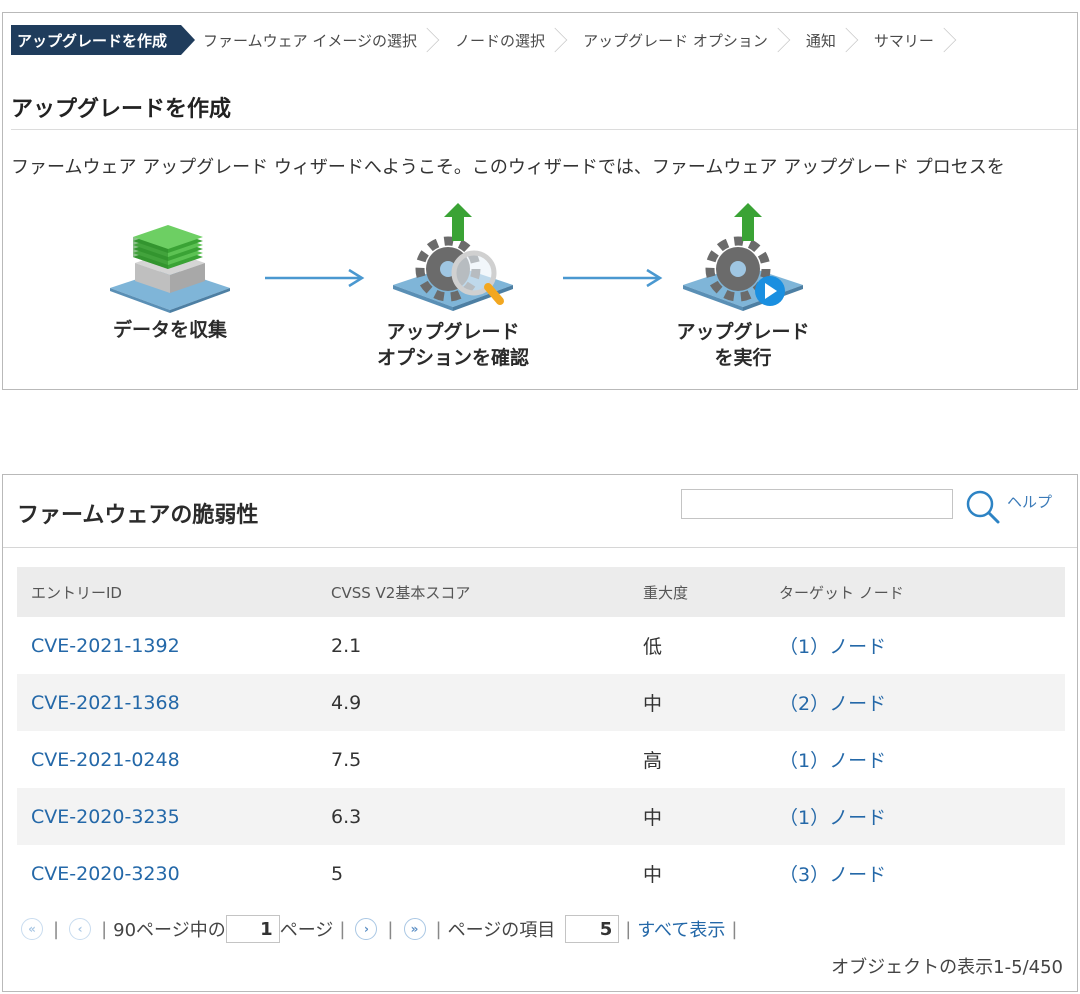  I want to click on crumb-summary: サマリー, so click(913, 40).